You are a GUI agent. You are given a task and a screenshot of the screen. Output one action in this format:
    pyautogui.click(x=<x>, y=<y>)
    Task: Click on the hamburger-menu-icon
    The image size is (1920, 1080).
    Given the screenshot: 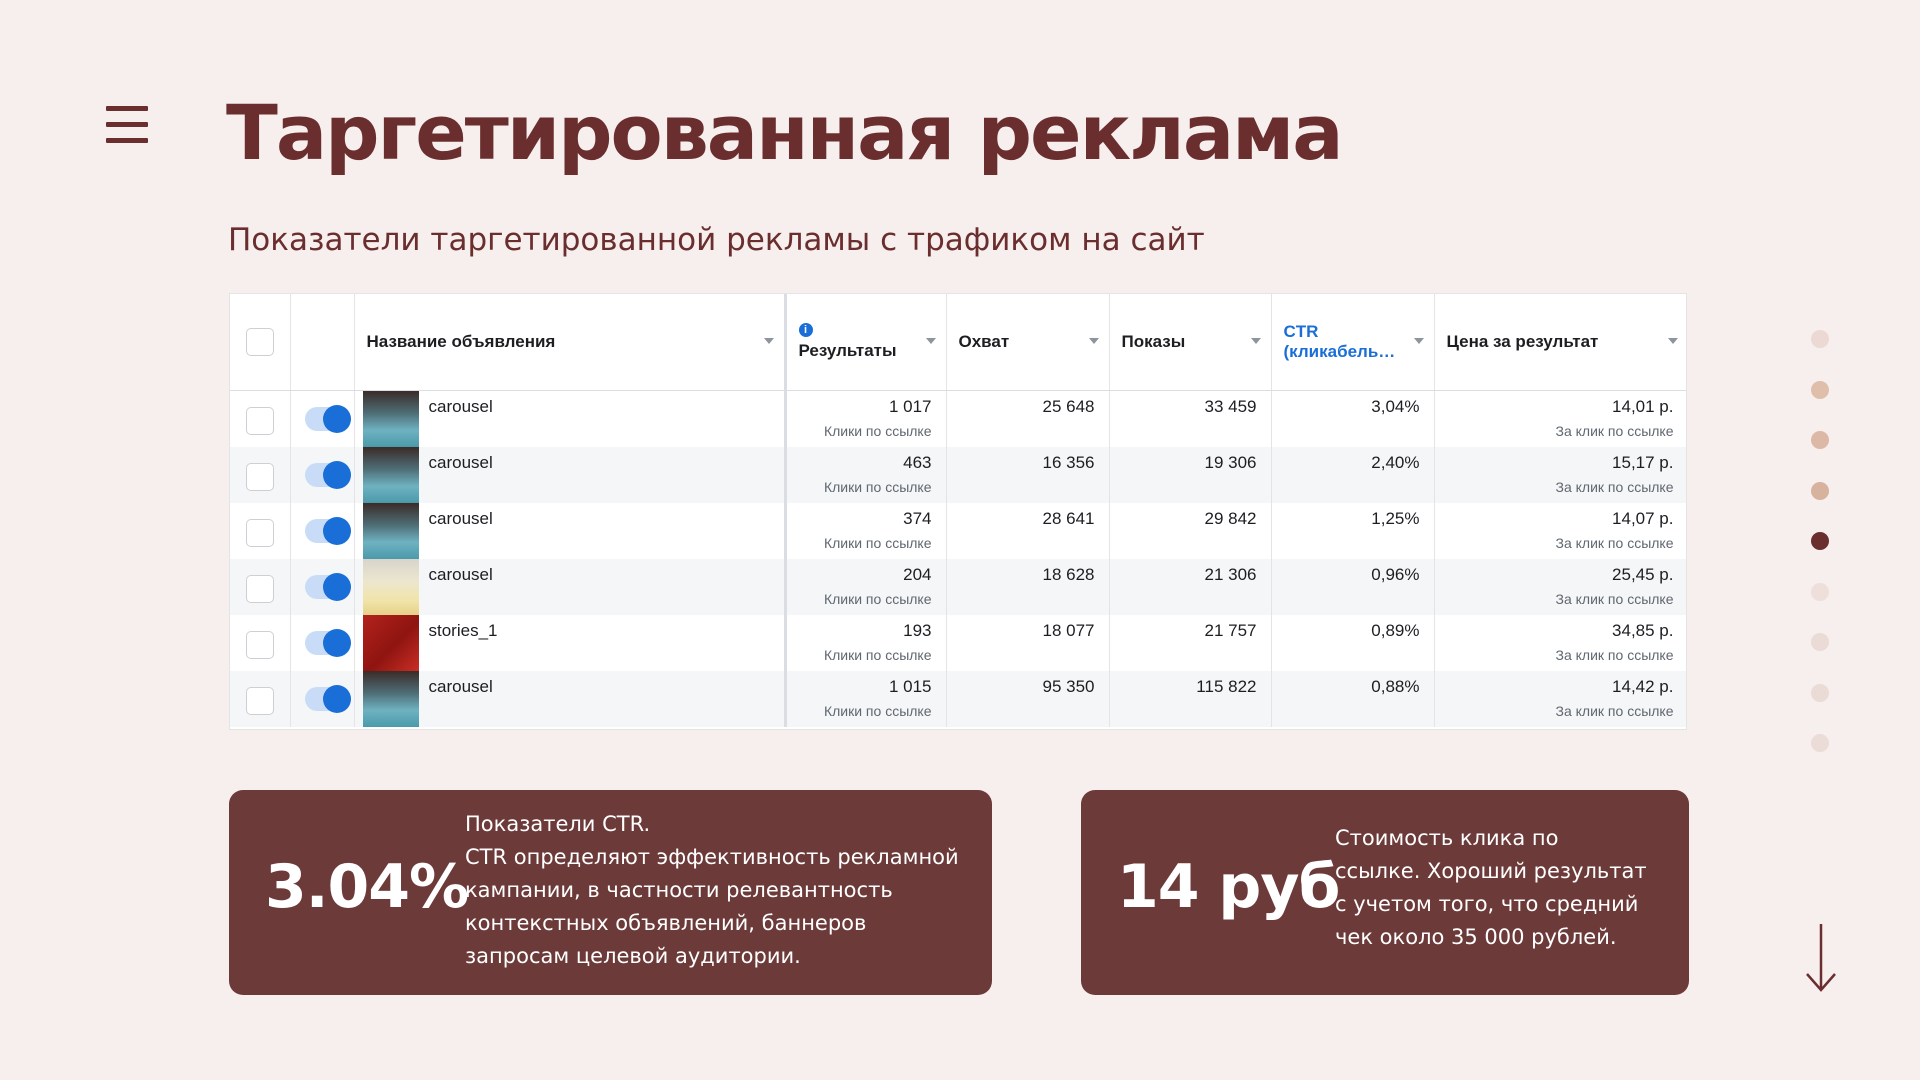 What is the action you would take?
    pyautogui.click(x=127, y=126)
    